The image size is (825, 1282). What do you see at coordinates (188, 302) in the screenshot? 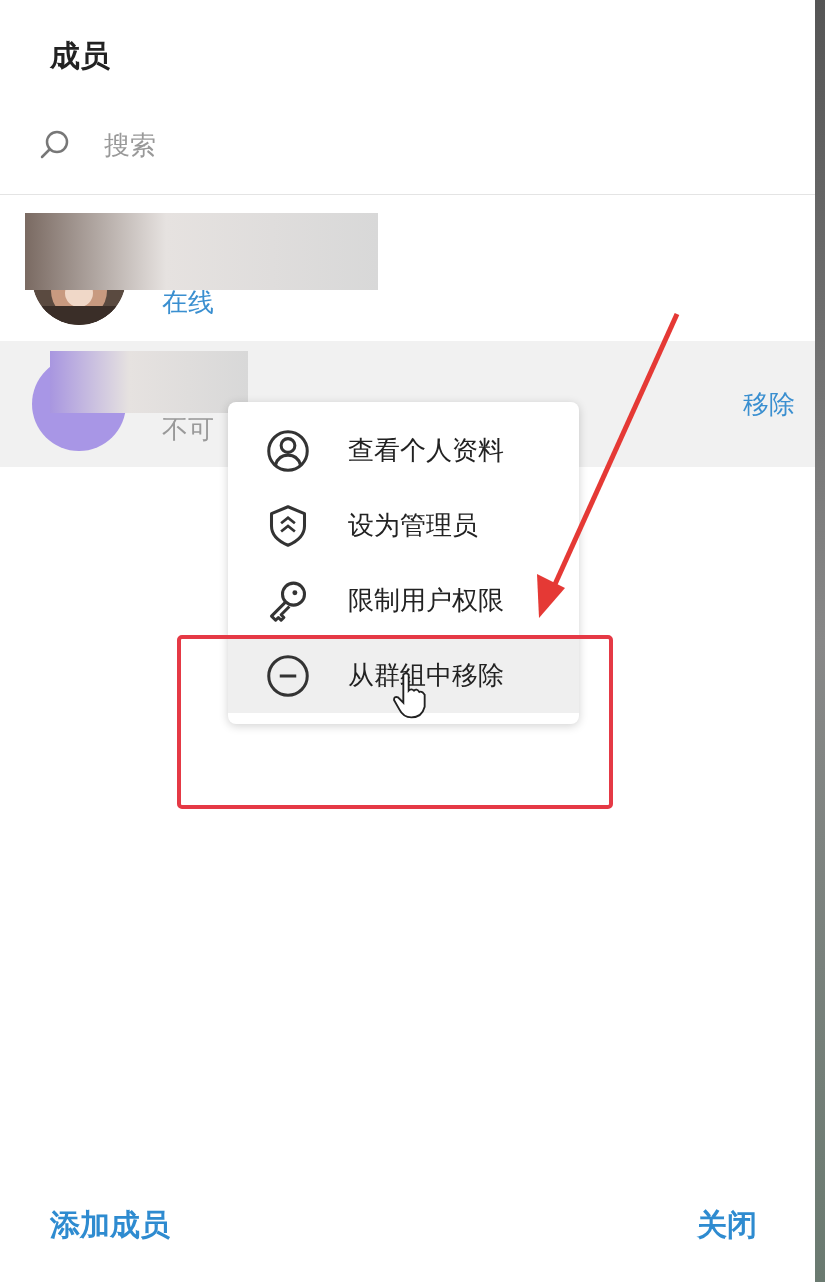
I see `member-status: 在线` at bounding box center [188, 302].